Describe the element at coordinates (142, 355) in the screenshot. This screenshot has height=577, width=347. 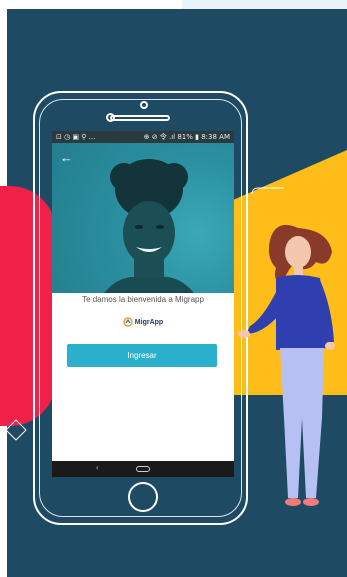
I see `login-button: Ingresar` at that location.